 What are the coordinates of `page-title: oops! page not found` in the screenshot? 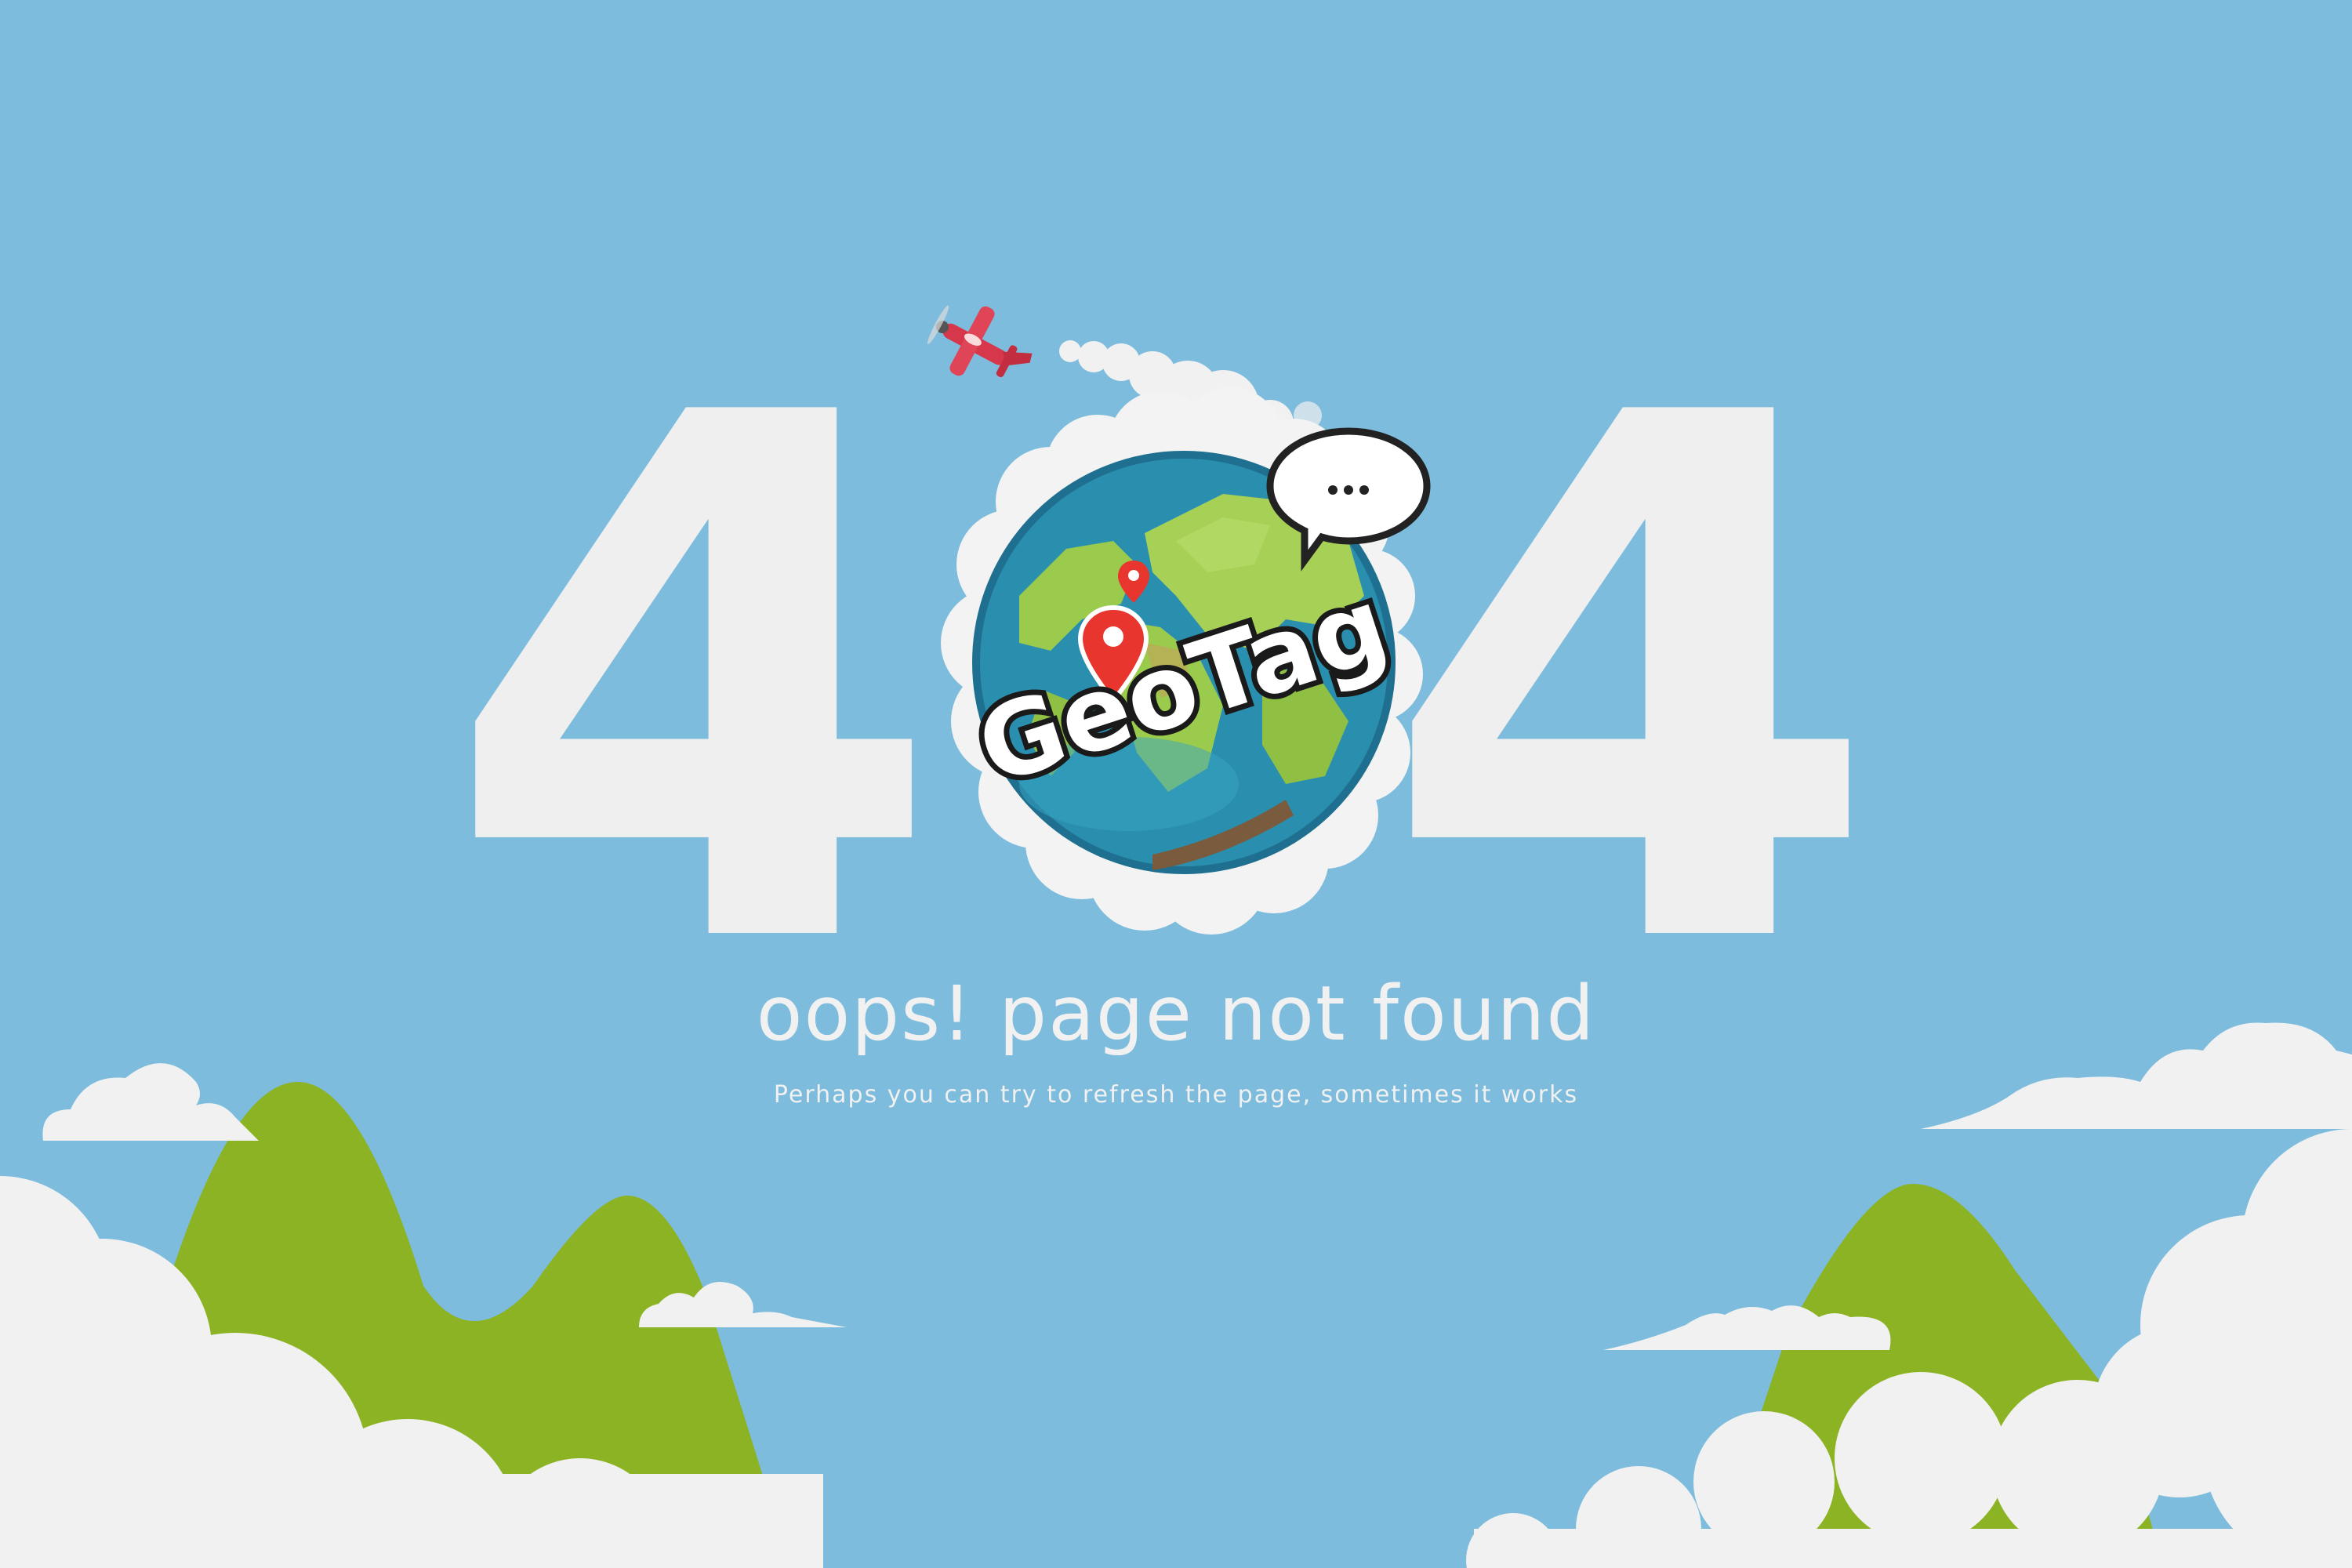 It's located at (1176, 1014).